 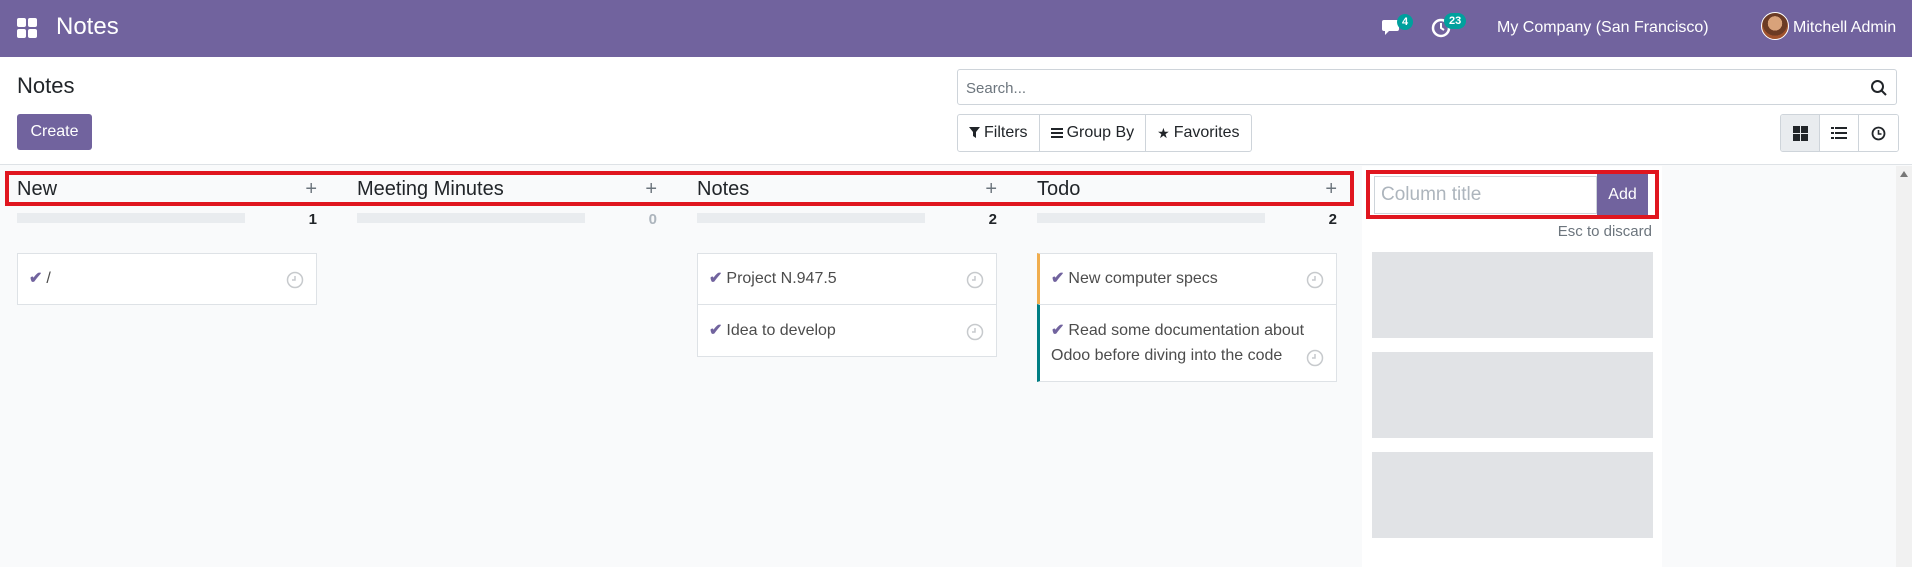 I want to click on kanban-card: ✔ Idea to develop, so click(x=847, y=330).